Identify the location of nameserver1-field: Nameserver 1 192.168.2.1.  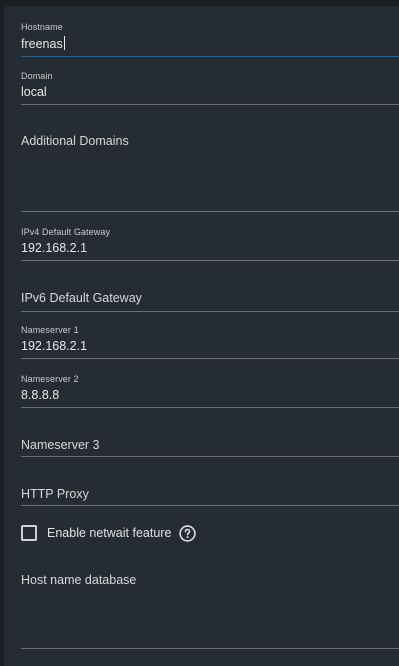
(210, 341).